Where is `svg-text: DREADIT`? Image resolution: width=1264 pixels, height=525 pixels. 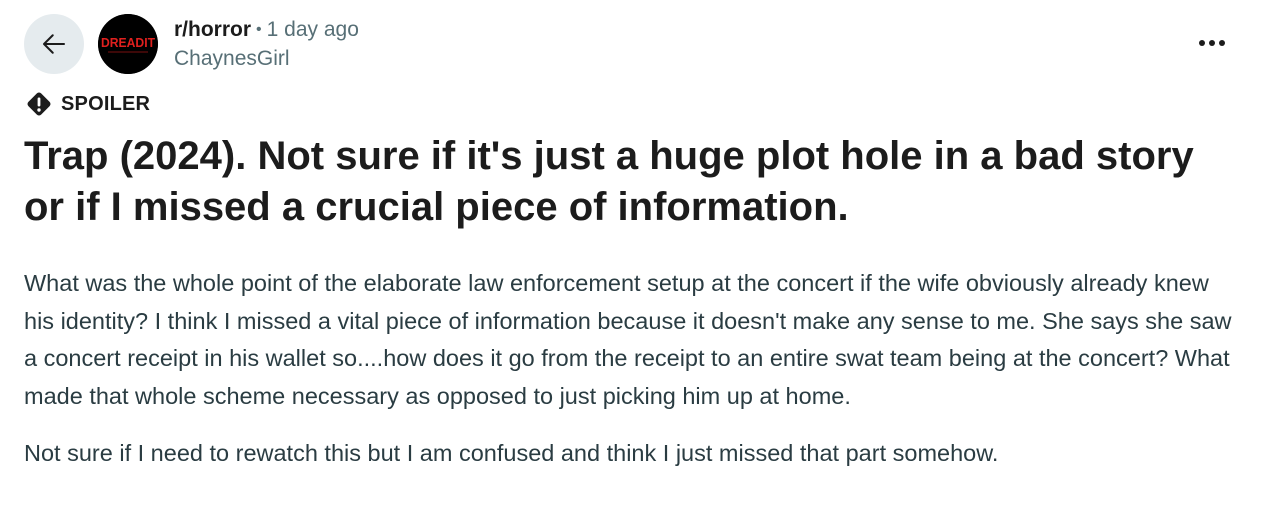
svg-text: DREADIT is located at coordinates (128, 42).